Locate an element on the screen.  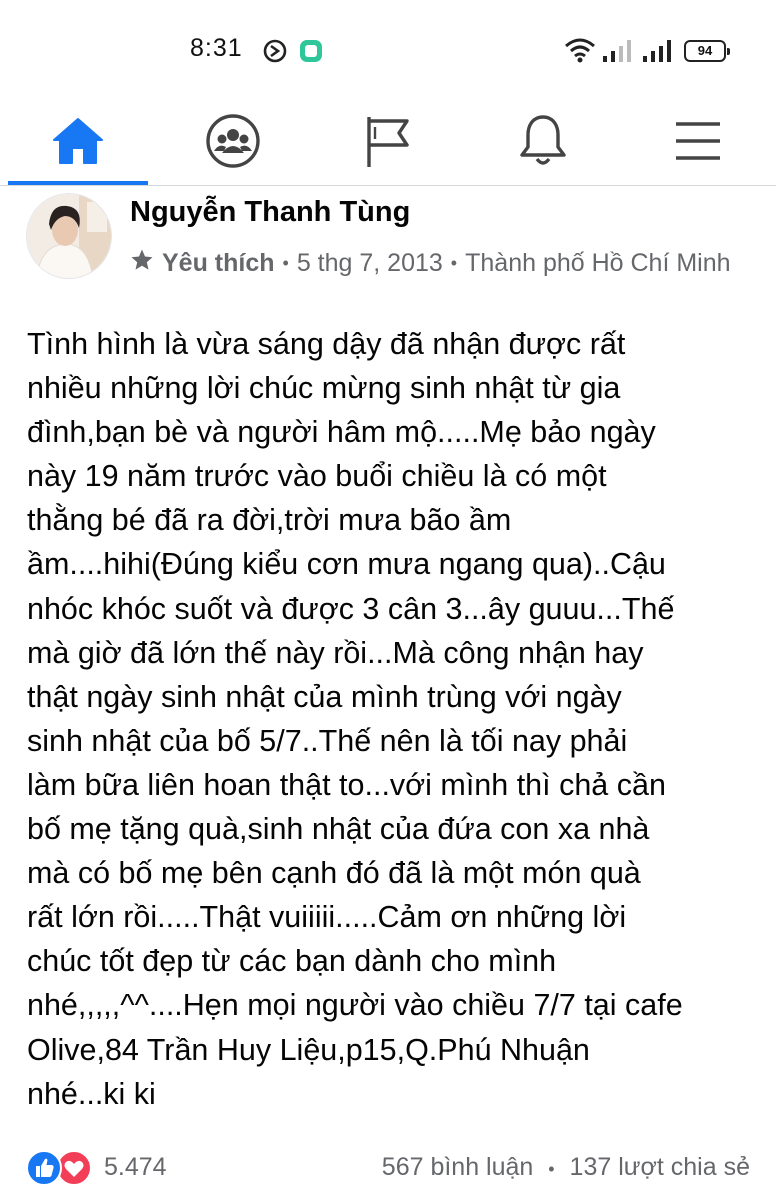
post-date: 5 thg 7, 2013 is located at coordinates (370, 263).